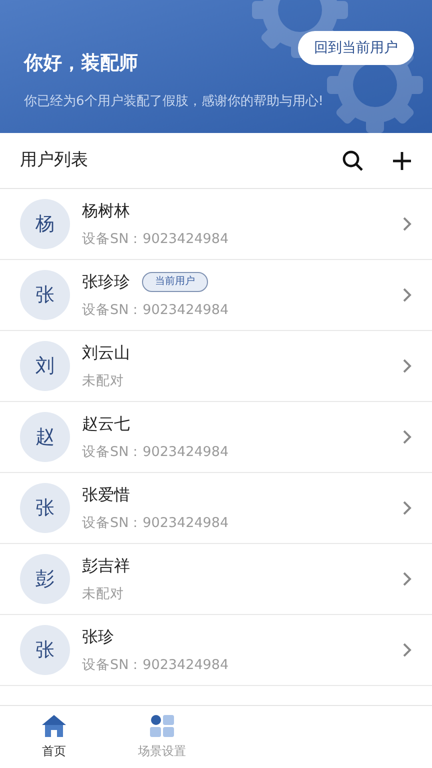 This screenshot has width=432, height=768. I want to click on user-row: 彭 彭吉祥 未配对, so click(216, 579).